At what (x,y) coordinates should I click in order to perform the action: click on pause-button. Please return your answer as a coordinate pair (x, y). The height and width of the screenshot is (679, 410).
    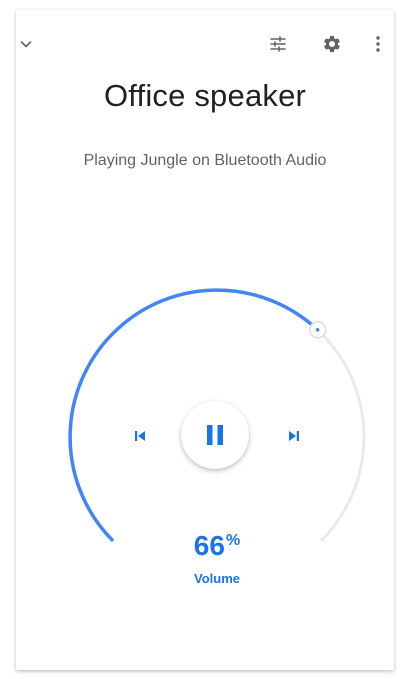
    Looking at the image, I should click on (215, 435).